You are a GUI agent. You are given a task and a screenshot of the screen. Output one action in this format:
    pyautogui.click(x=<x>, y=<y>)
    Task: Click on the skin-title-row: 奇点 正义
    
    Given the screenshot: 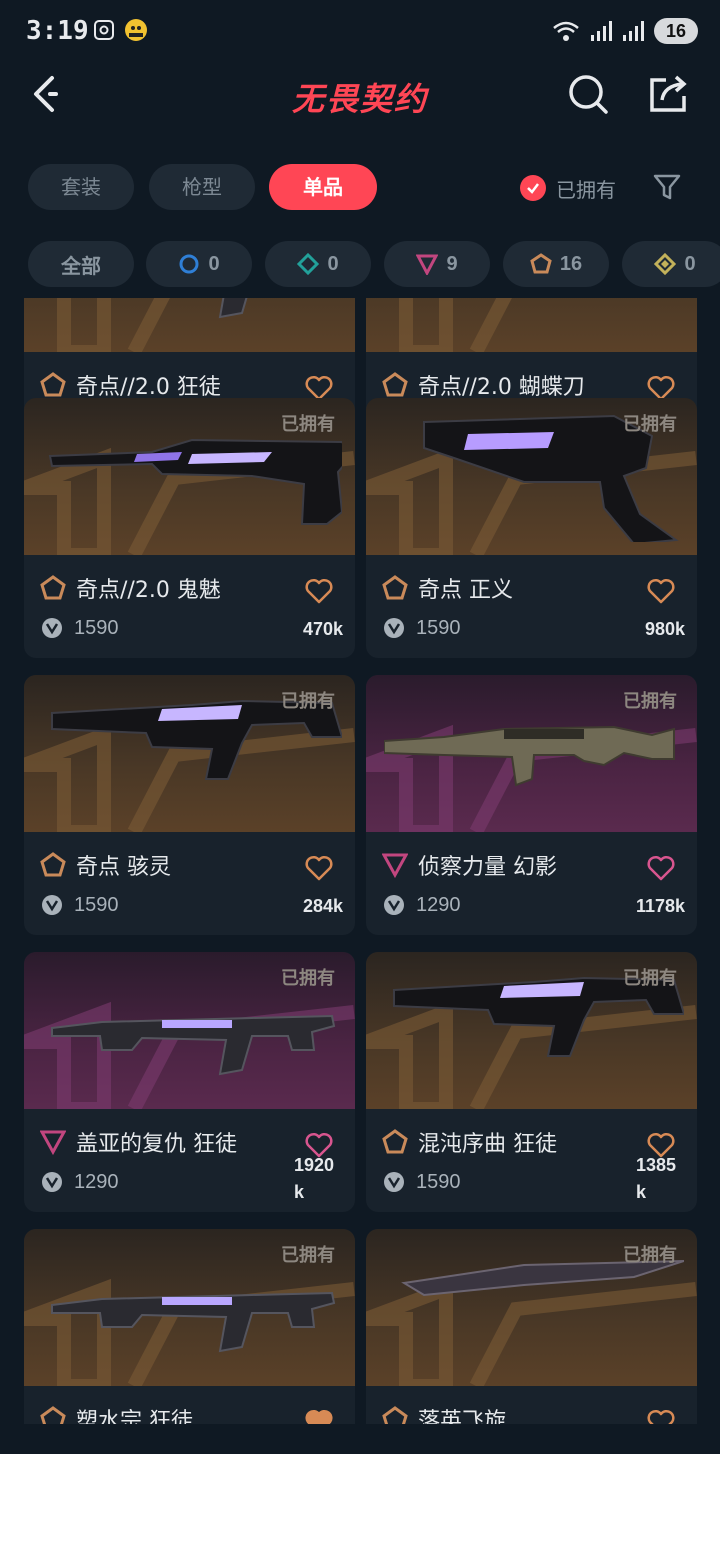 What is the action you would take?
    pyautogui.click(x=447, y=588)
    